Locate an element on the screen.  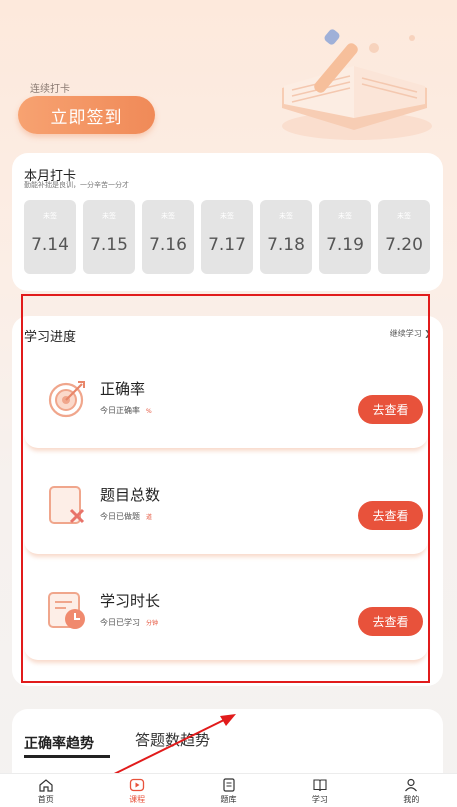
day-box: 未签 7.17 is located at coordinates (227, 237).